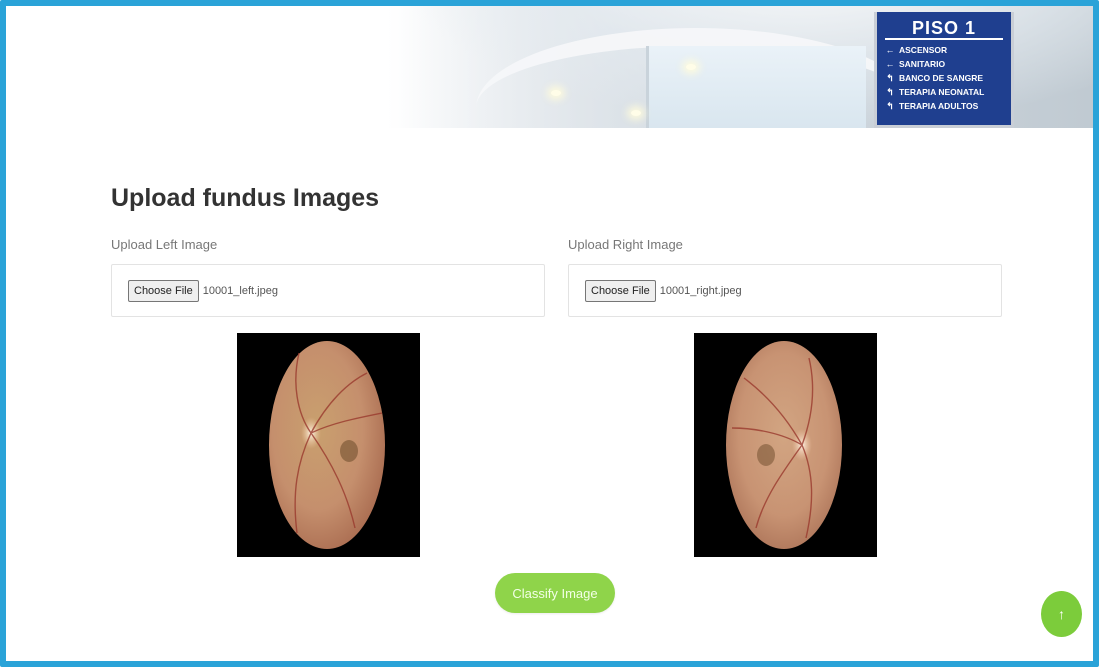 The height and width of the screenshot is (667, 1099). Describe the element at coordinates (240, 290) in the screenshot. I see `left-file-name: 10001_left.jpeg` at that location.